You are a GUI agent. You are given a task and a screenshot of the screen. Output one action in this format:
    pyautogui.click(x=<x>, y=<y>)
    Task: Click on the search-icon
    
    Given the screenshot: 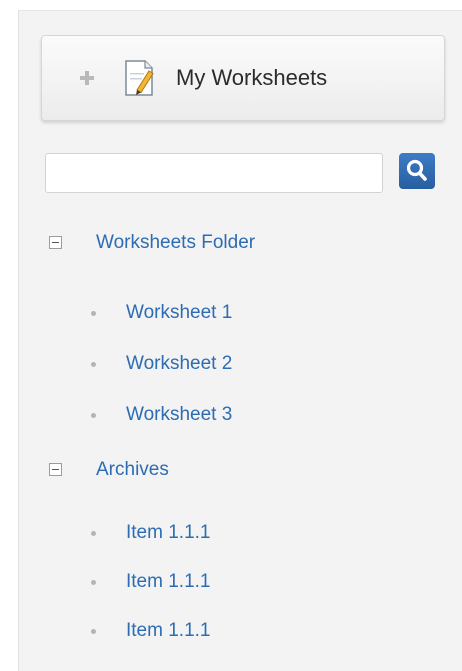 What is the action you would take?
    pyautogui.click(x=416, y=170)
    